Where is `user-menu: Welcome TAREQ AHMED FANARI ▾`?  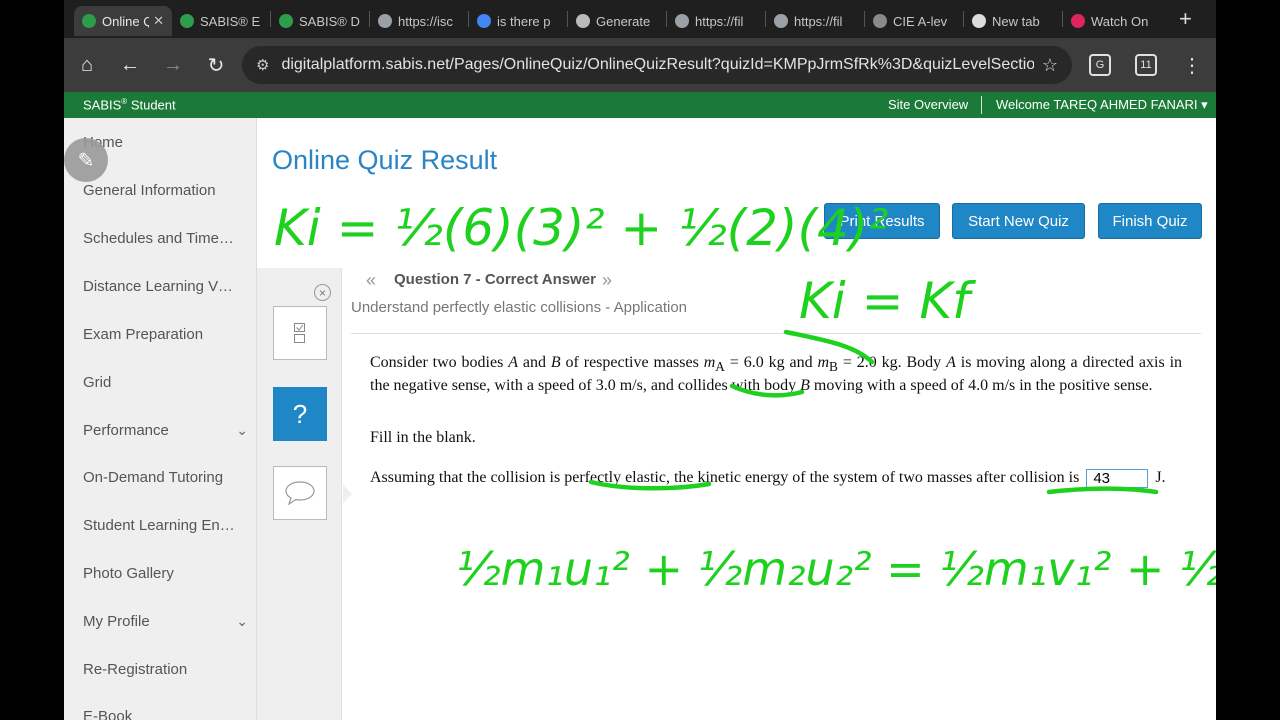 user-menu: Welcome TAREQ AHMED FANARI ▾ is located at coordinates (1102, 105).